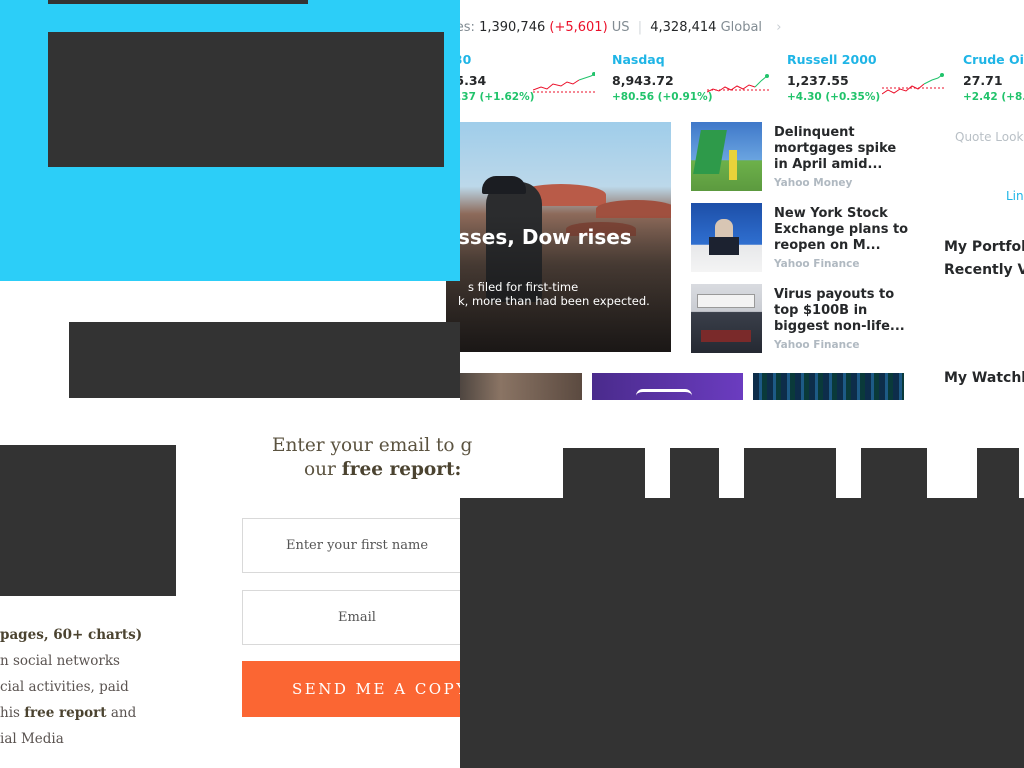 The height and width of the screenshot is (768, 1024). I want to click on ticker-russell: Russell 2000 1,237.55 +4.30 (+0.35%), so click(872, 77).